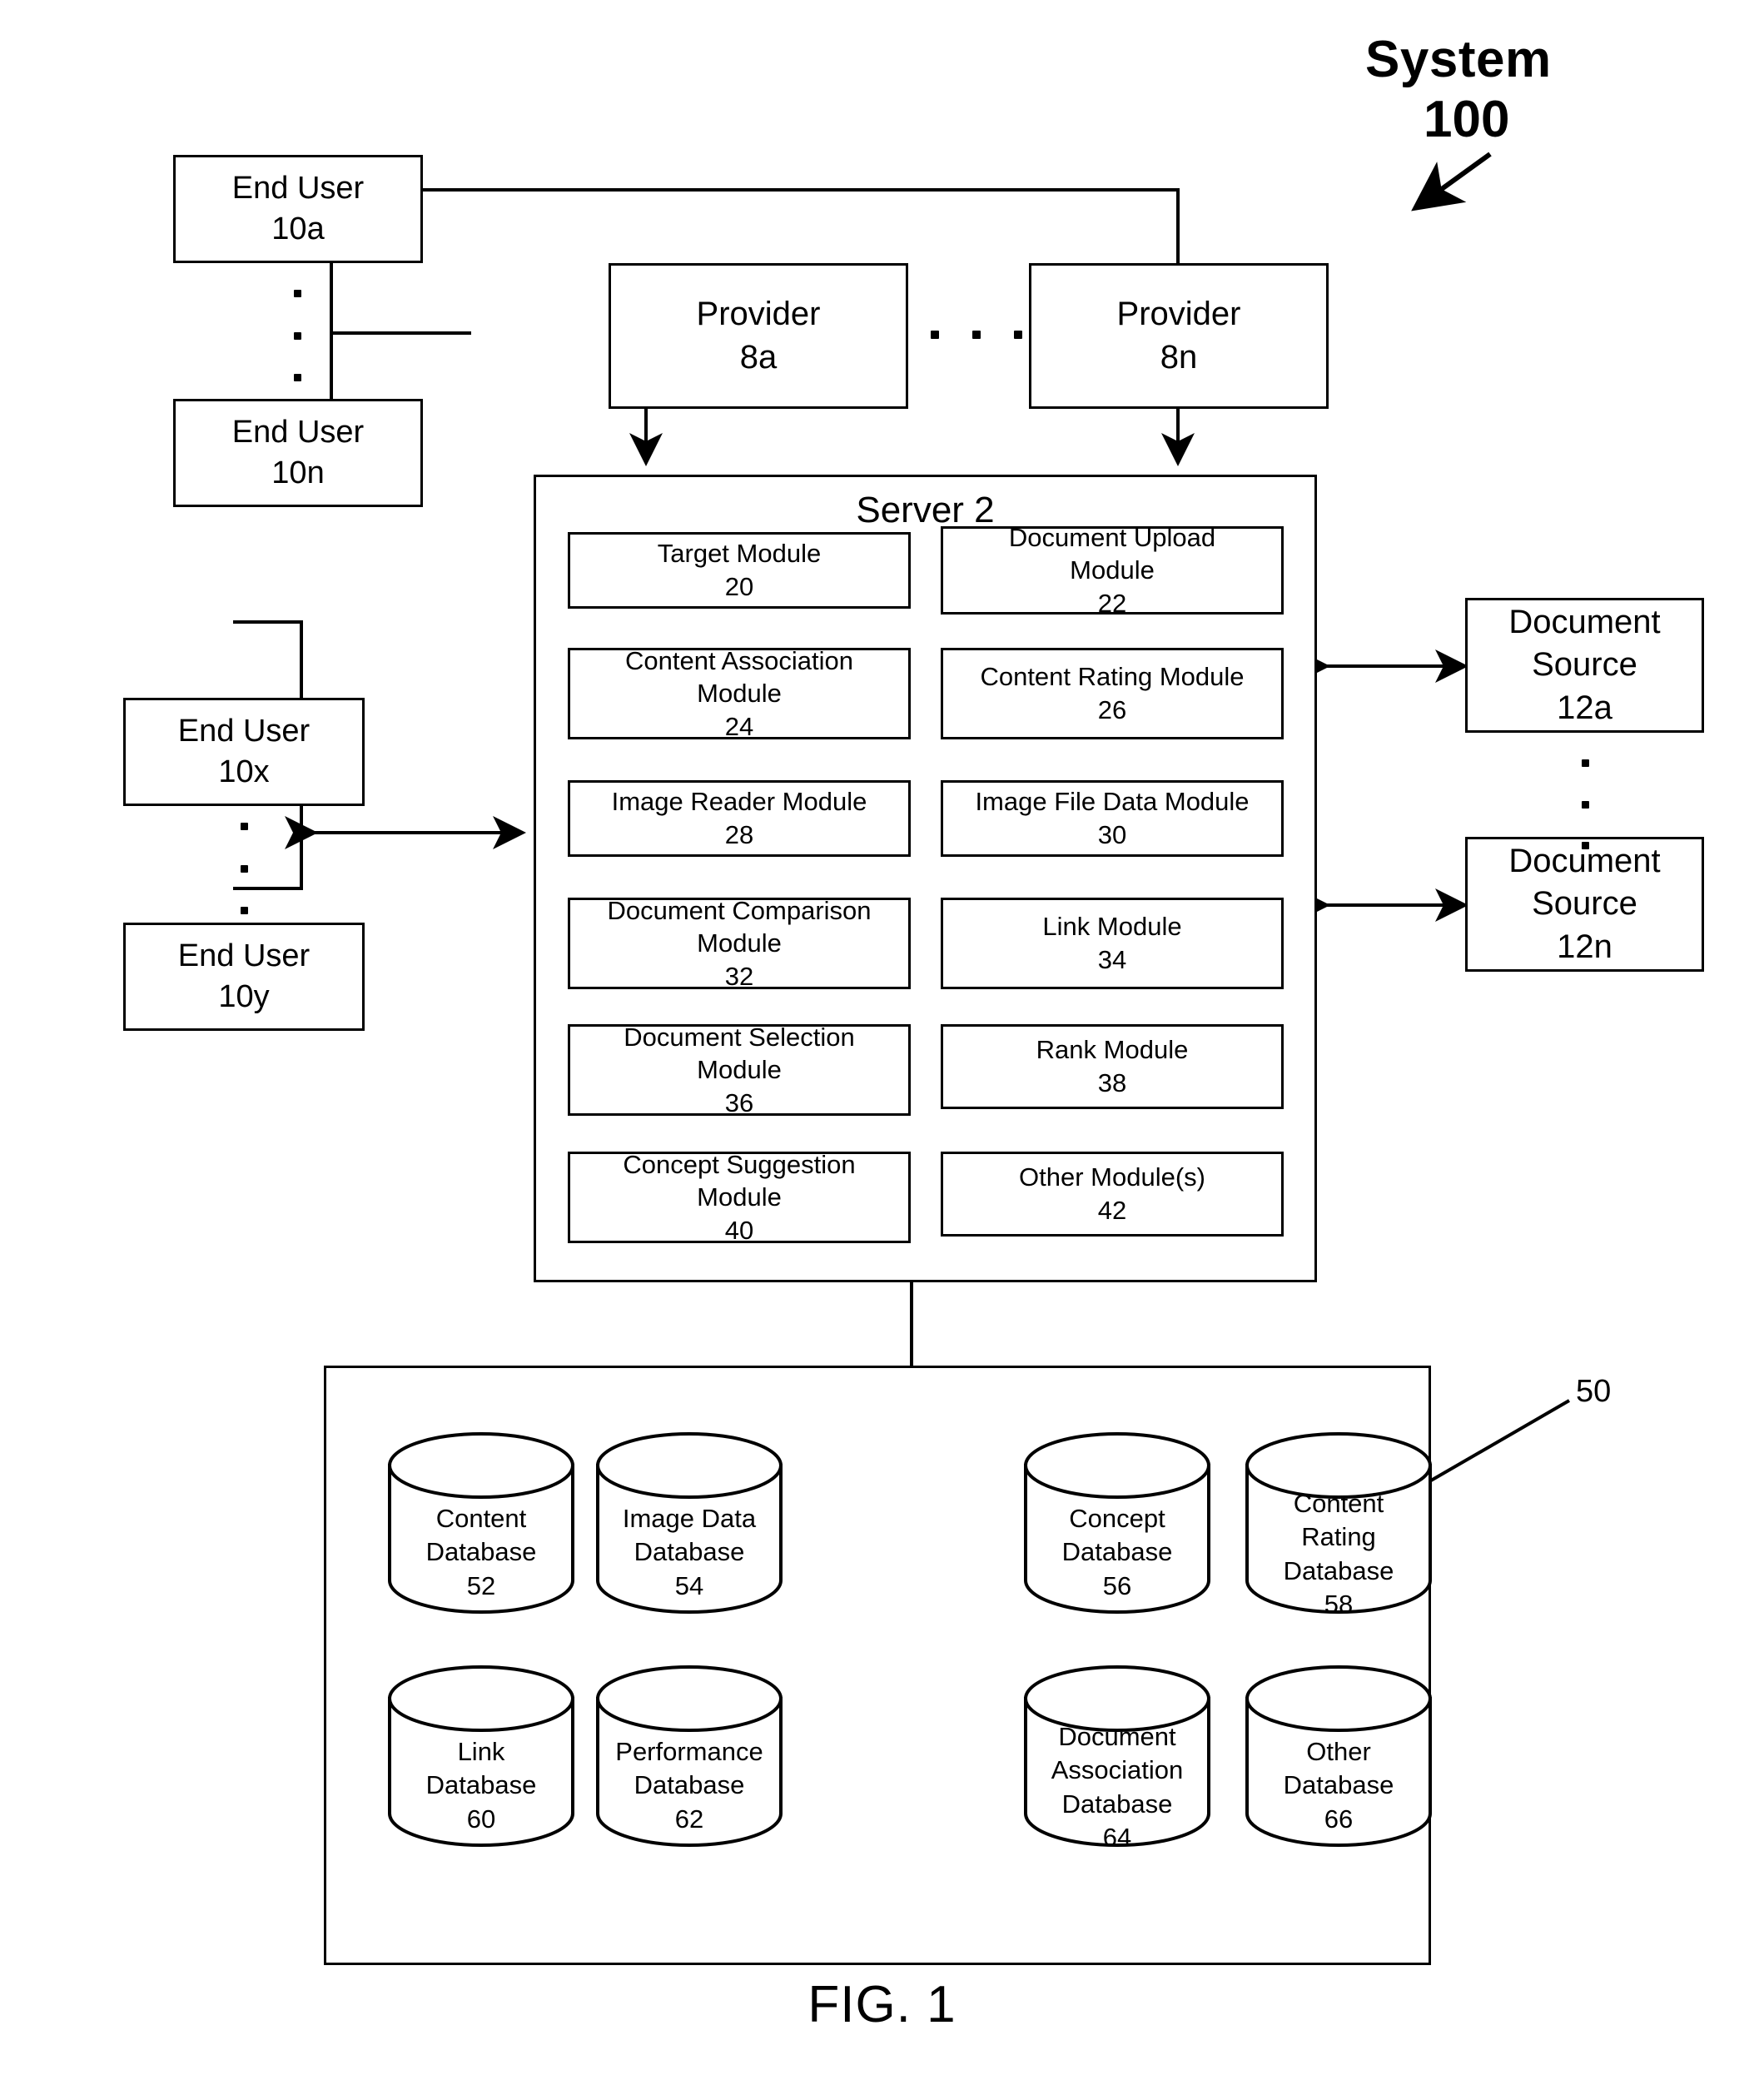 This screenshot has height=2085, width=1764. I want to click on module-label: Concept Suggestion, so click(739, 1164).